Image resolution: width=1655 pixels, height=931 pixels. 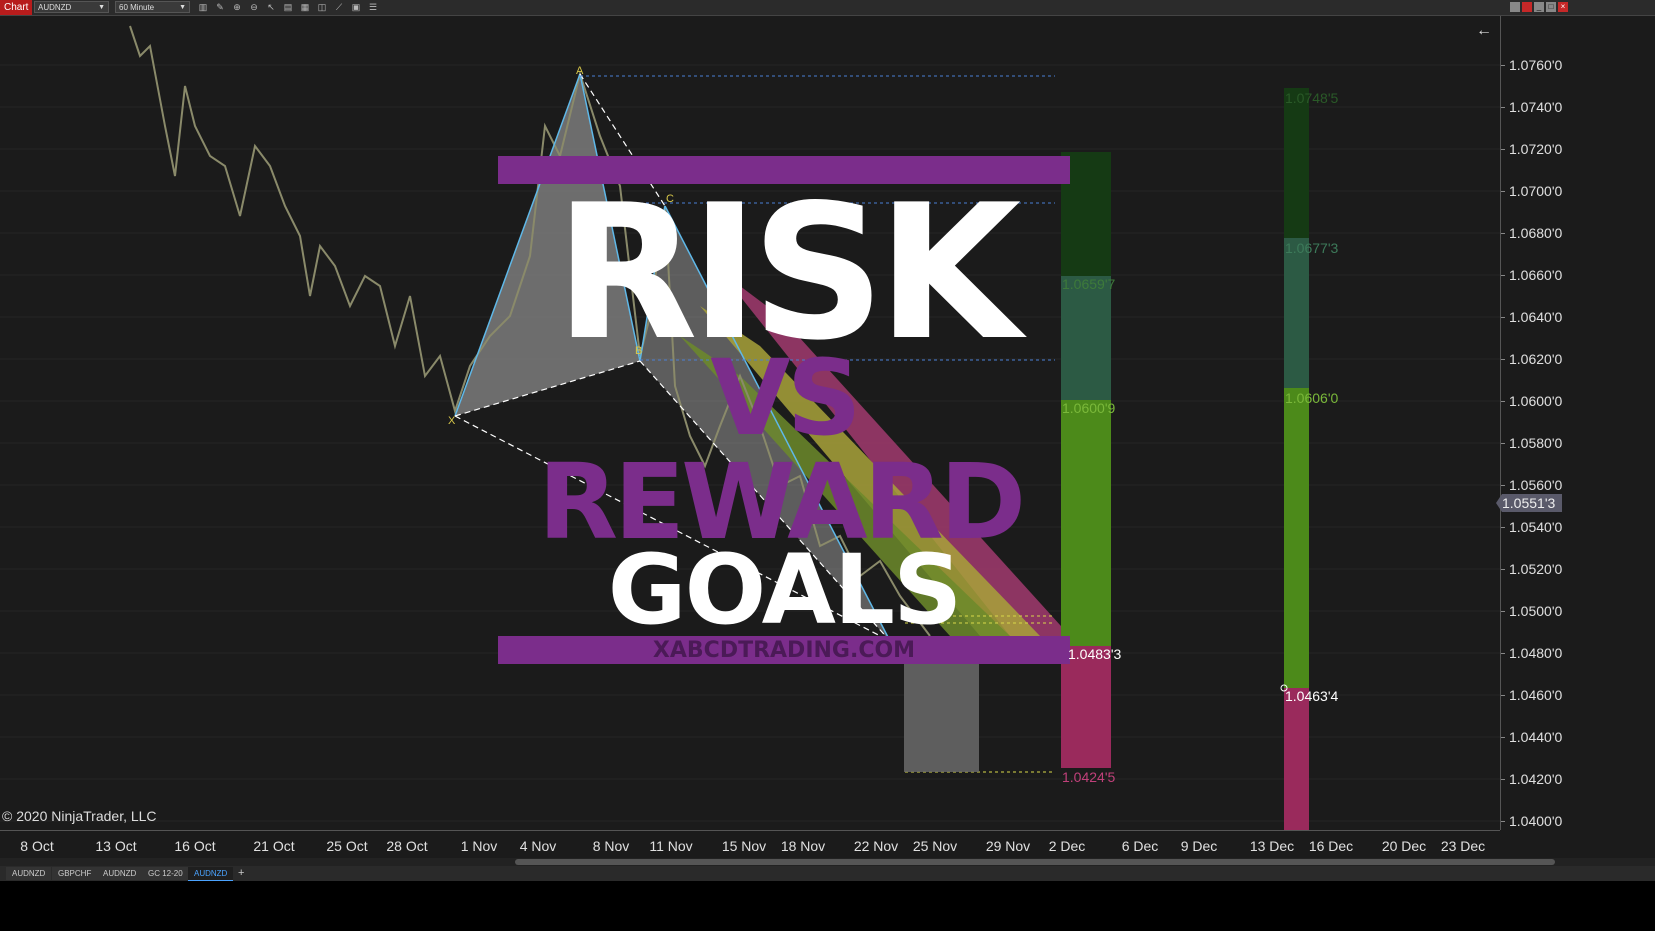 I want to click on target-zone-r1, so click(x=1296, y=163).